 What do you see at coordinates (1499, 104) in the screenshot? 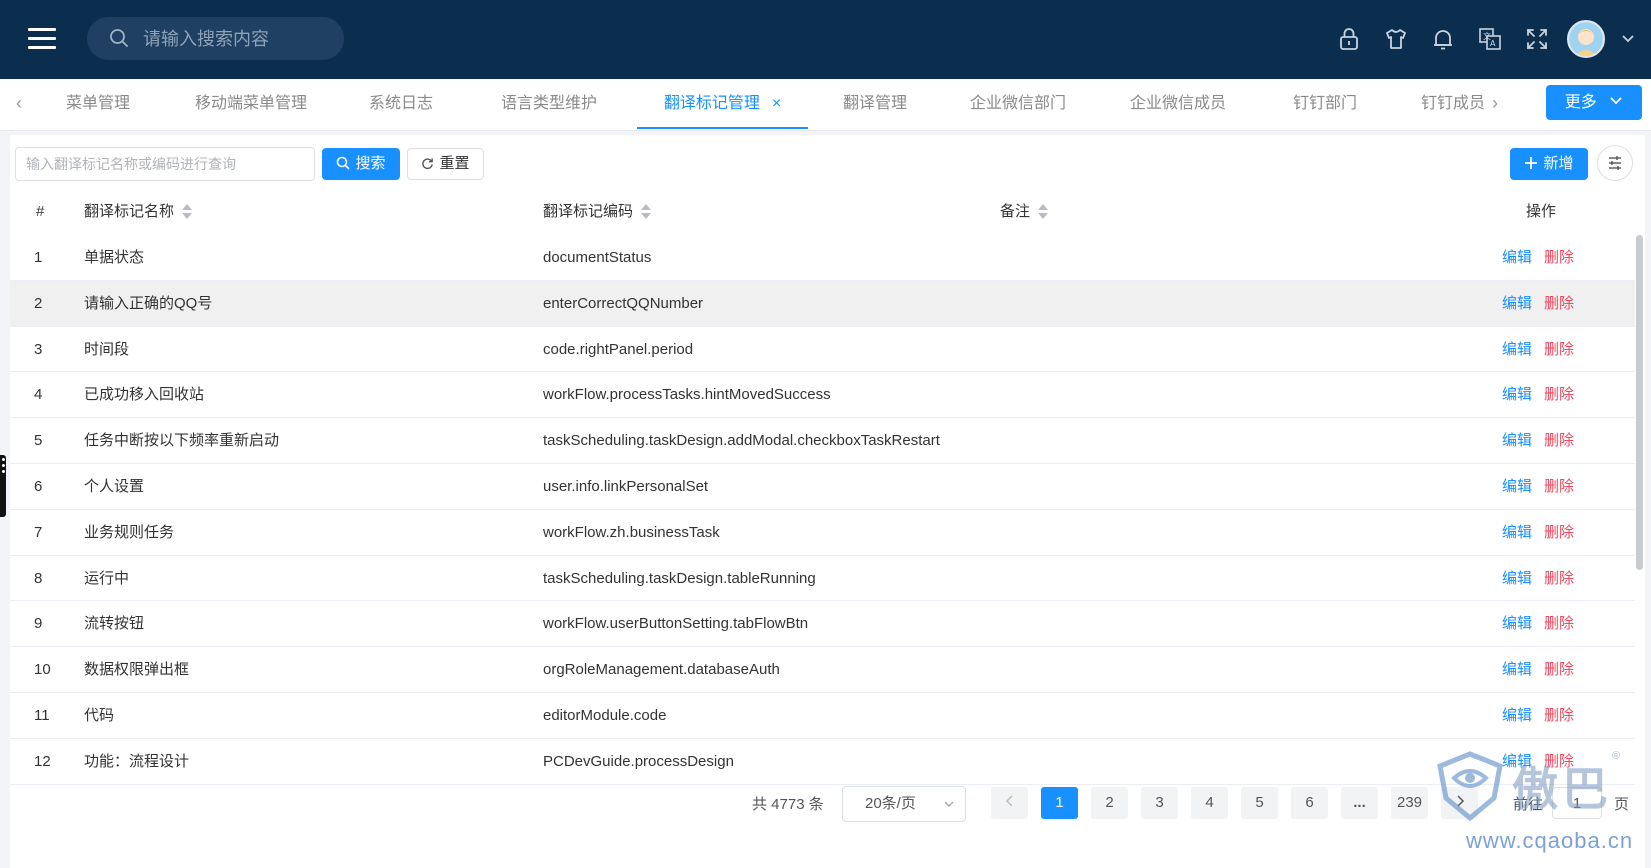
I see `tab-scroll-right-icon: ›` at bounding box center [1499, 104].